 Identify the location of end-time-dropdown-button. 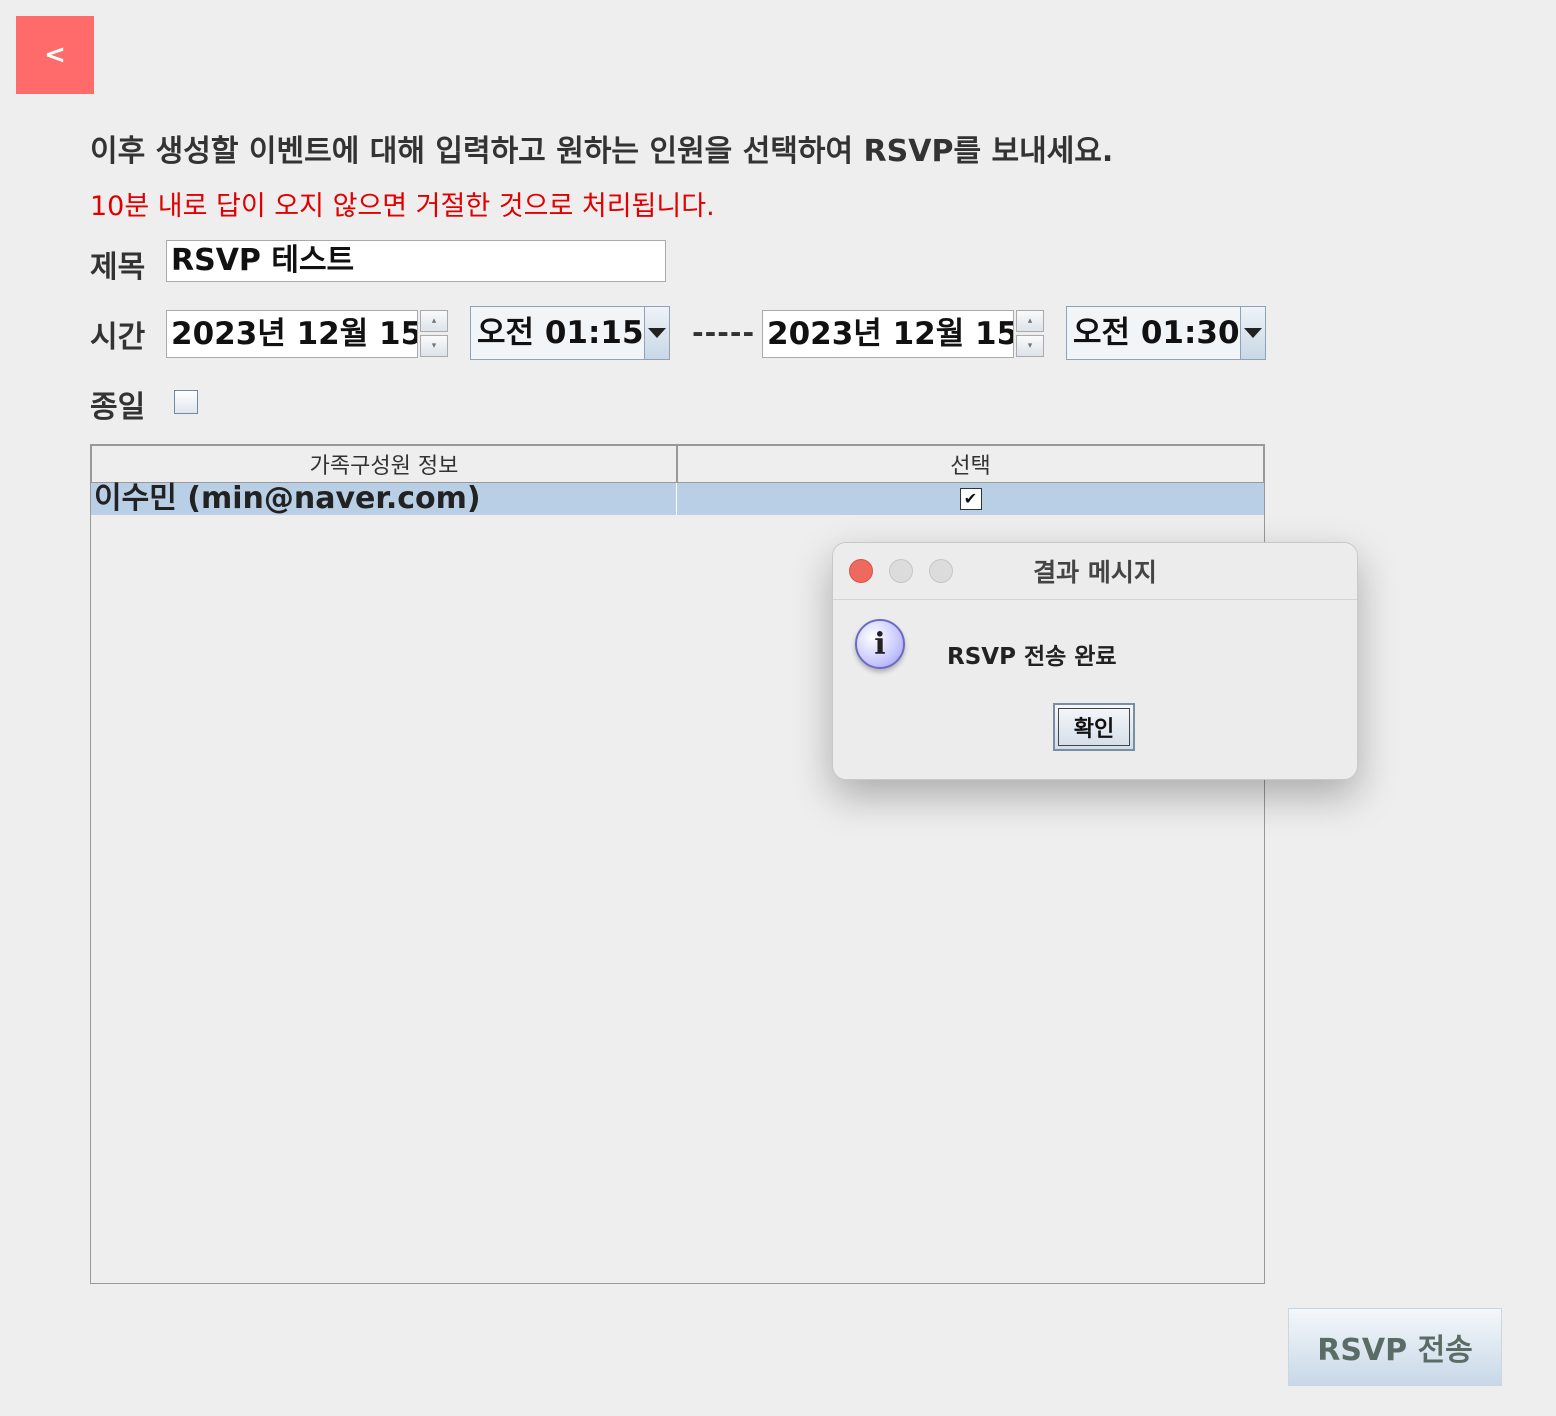
(1252, 333).